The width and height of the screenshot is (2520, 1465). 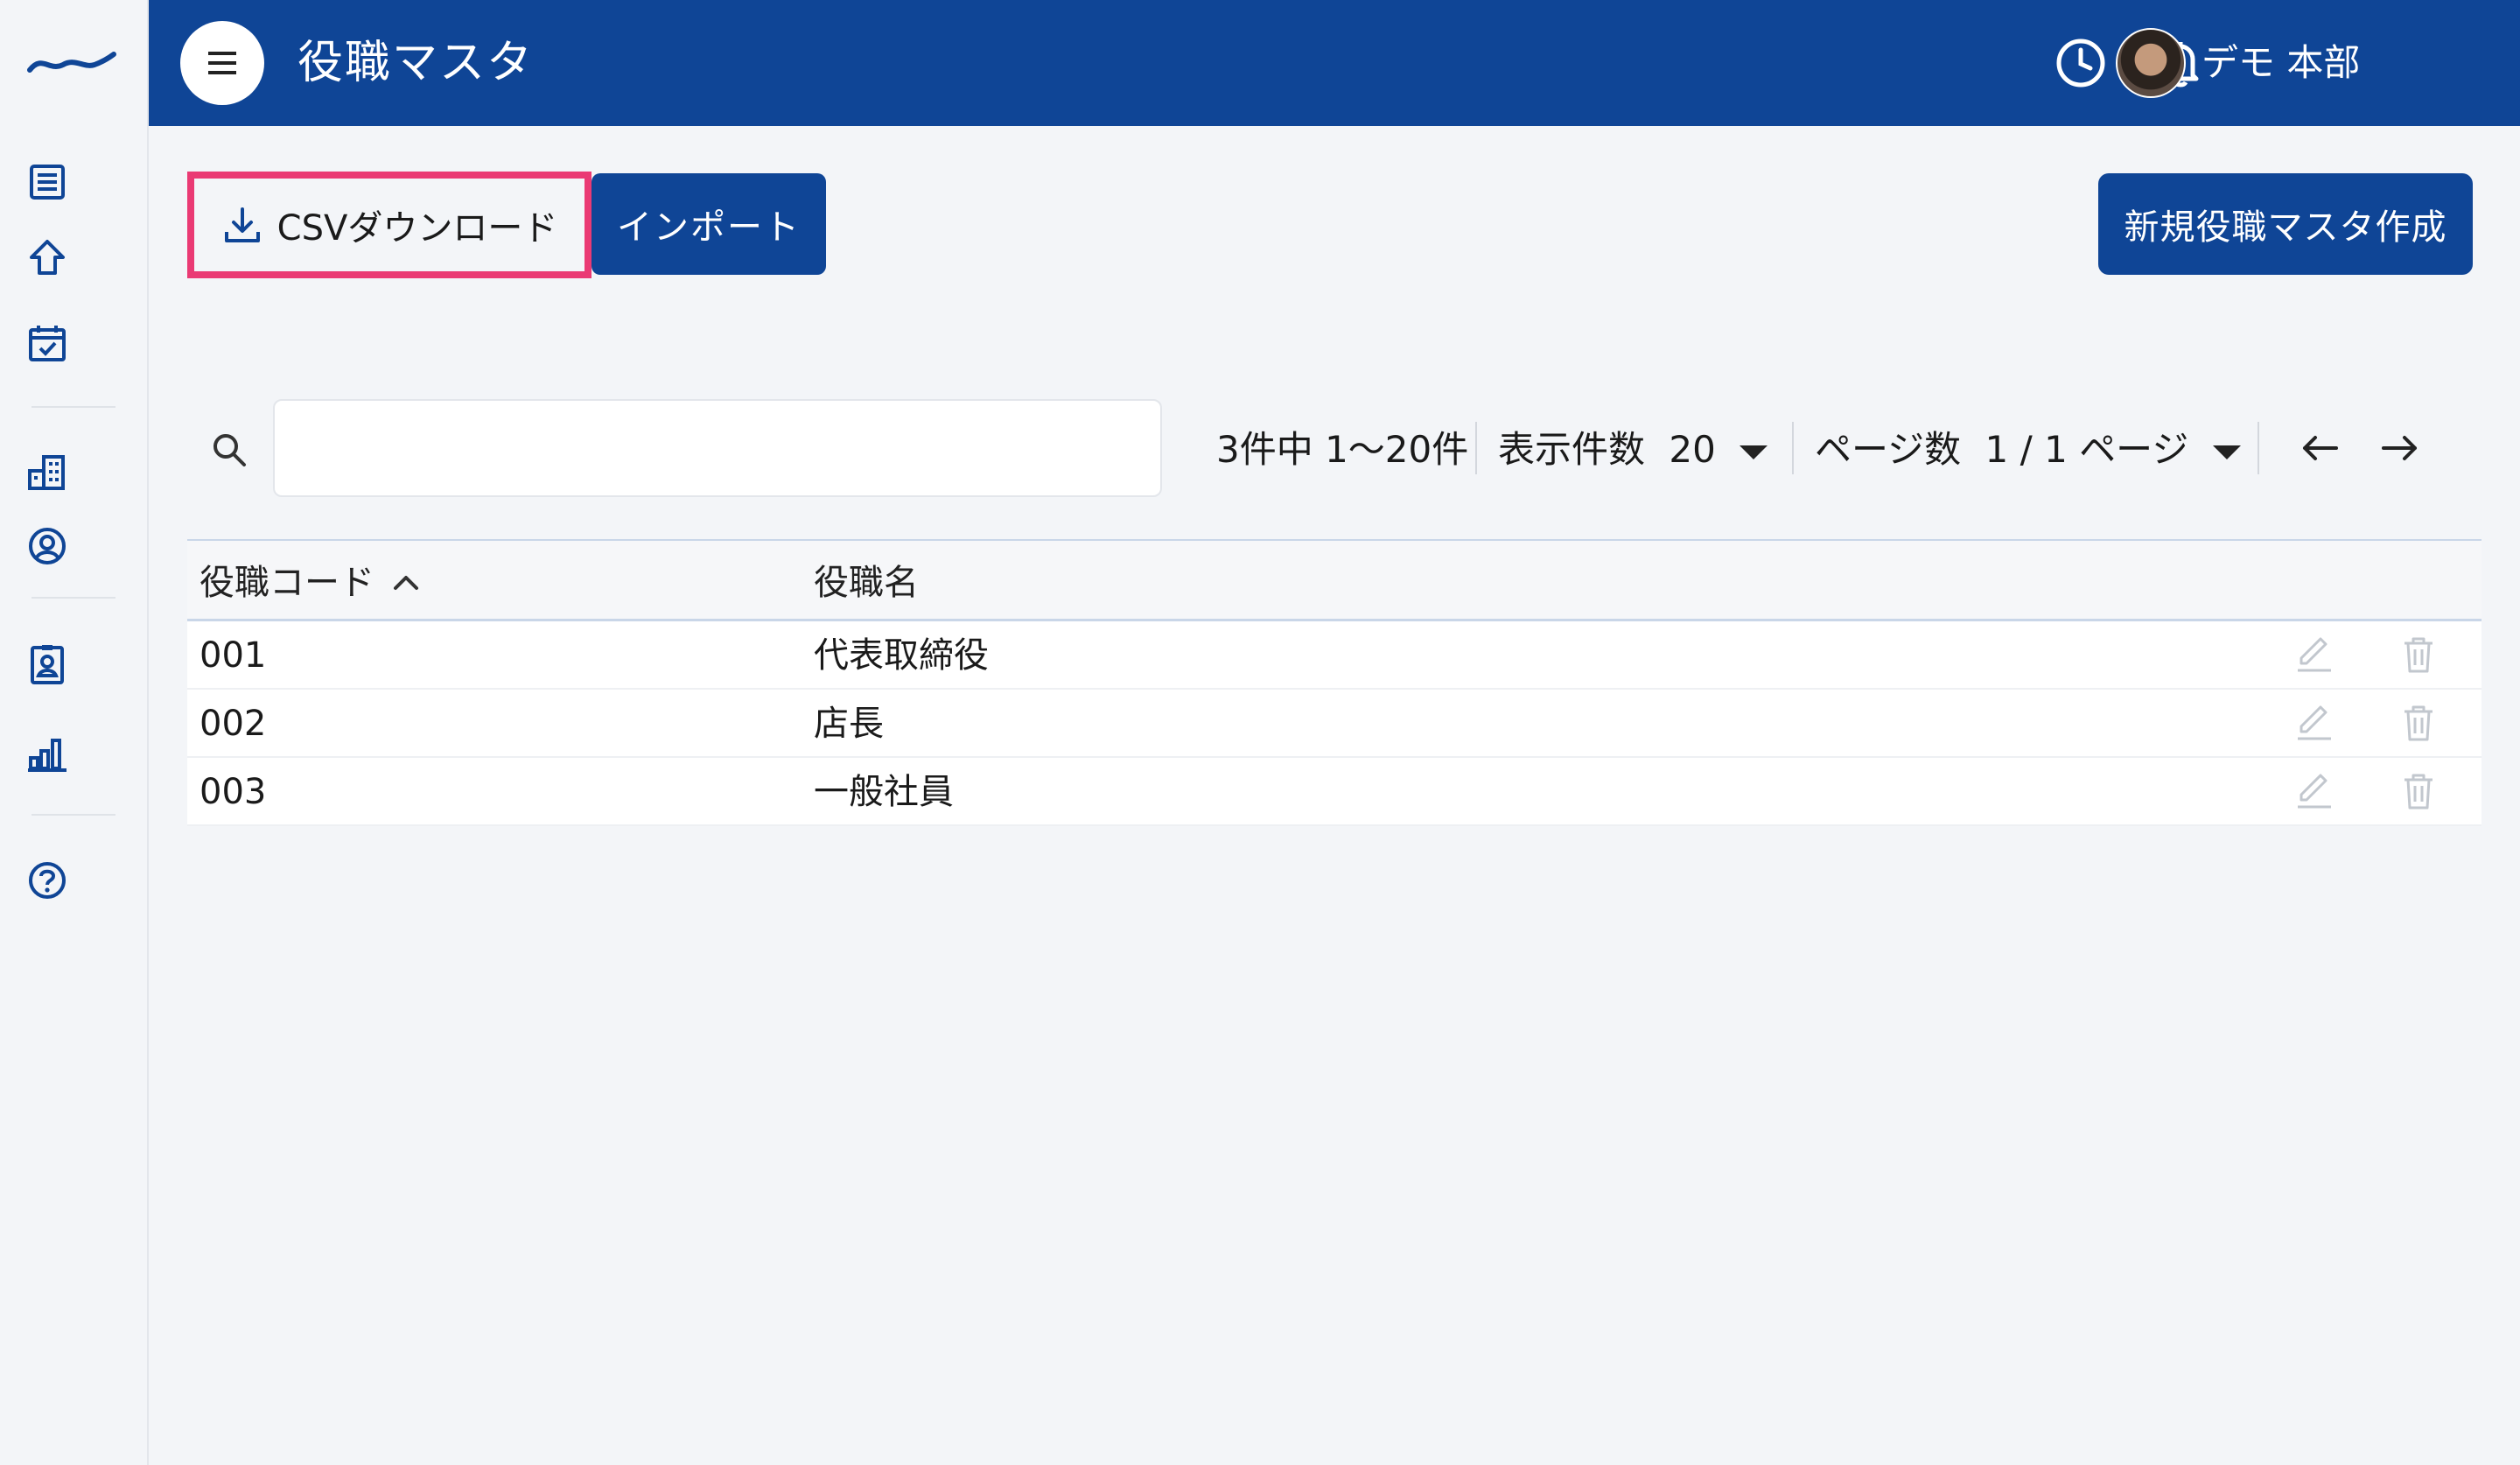 I want to click on cell-code: 003, so click(x=233, y=792).